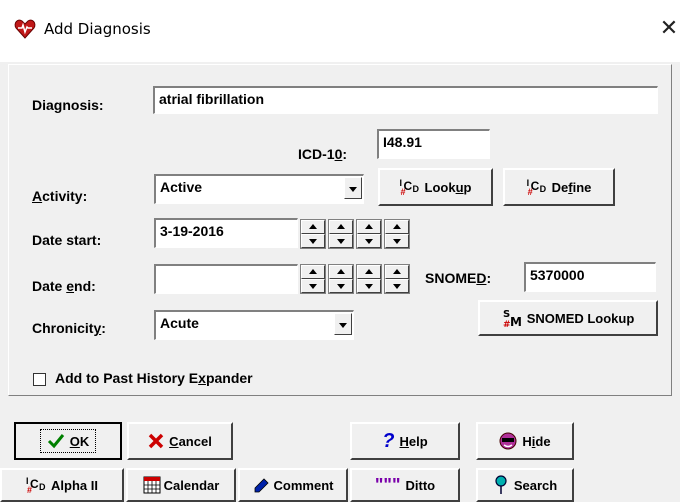 This screenshot has width=680, height=502. Describe the element at coordinates (303, 485) in the screenshot. I see `comment-label: Comment` at that location.